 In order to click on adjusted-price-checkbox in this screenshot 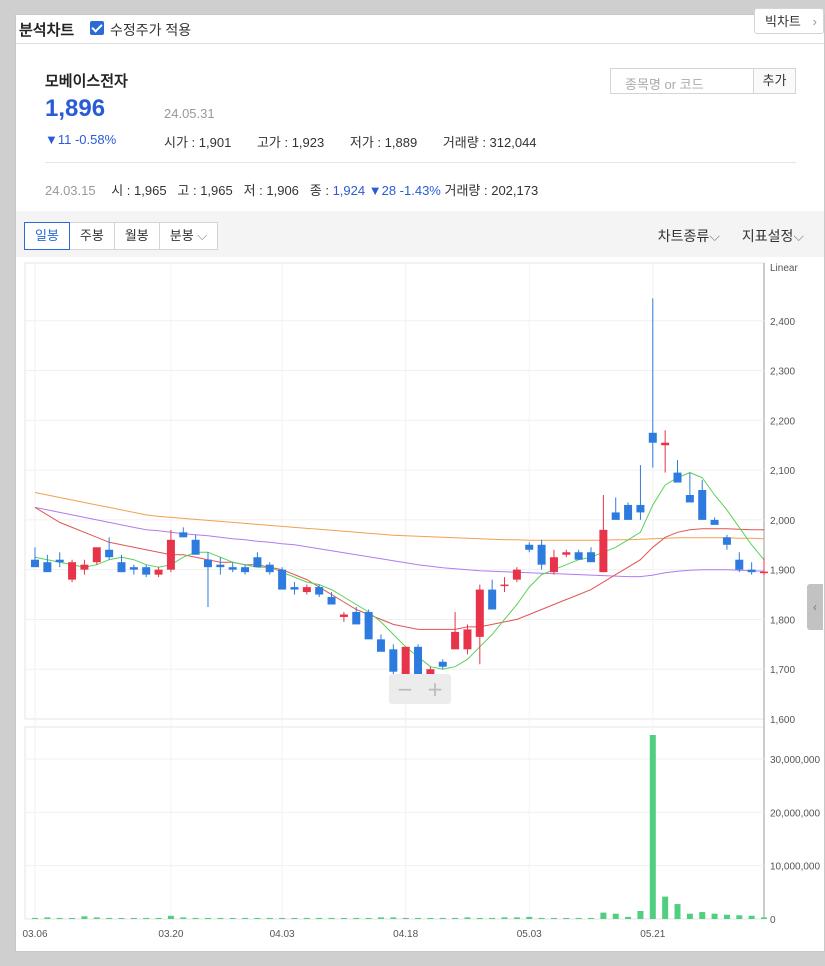, I will do `click(97, 28)`.